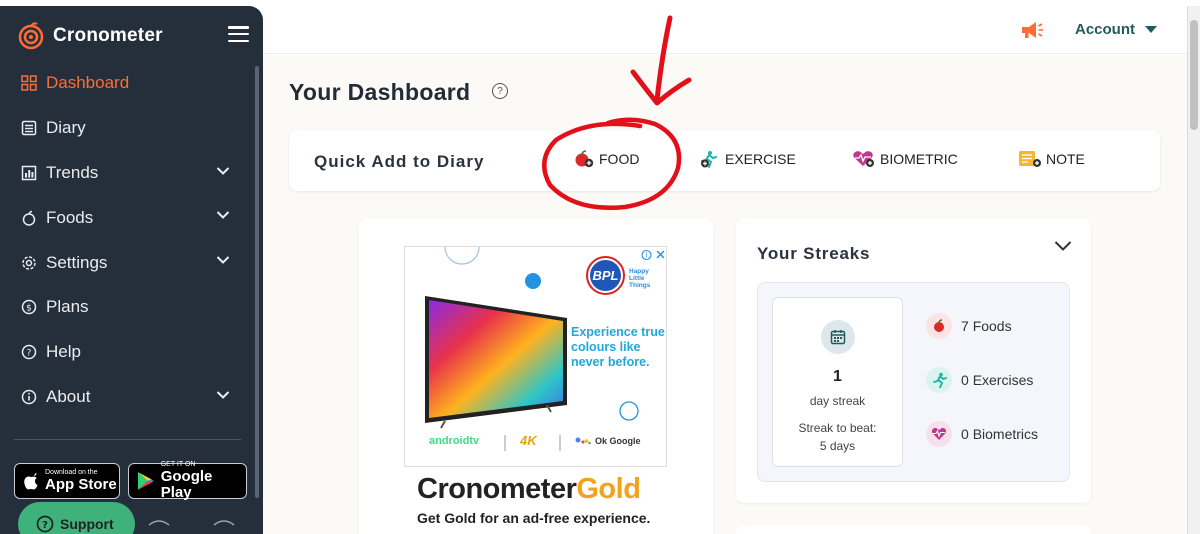  Describe the element at coordinates (126, 128) in the screenshot. I see `sidebar-item-diary: Diary` at that location.